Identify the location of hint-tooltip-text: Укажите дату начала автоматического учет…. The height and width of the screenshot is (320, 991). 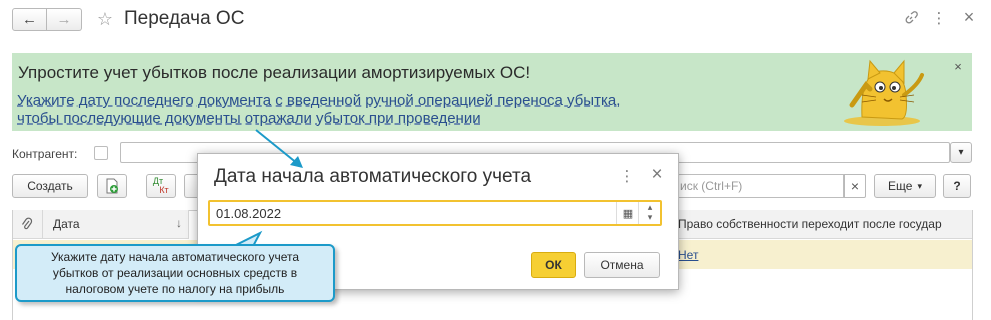
(175, 273).